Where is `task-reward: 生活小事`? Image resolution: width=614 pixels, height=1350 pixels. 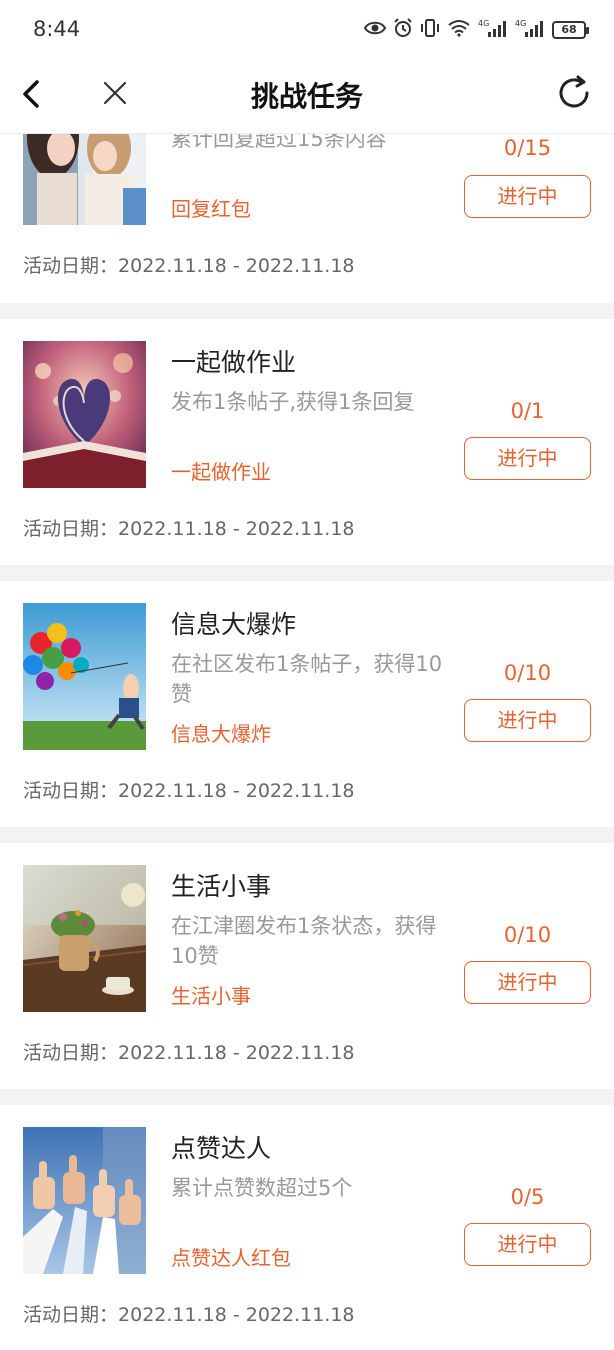 task-reward: 生活小事 is located at coordinates (211, 996).